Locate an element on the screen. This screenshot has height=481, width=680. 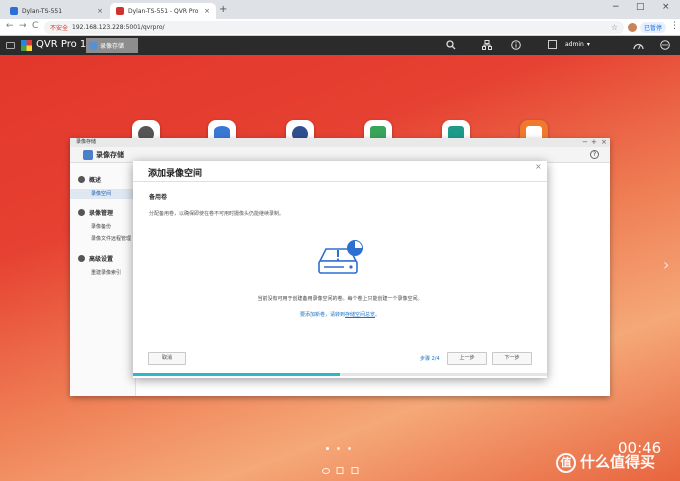
sidebar-item-recording-space: 录像空间 is located at coordinates (103, 194).